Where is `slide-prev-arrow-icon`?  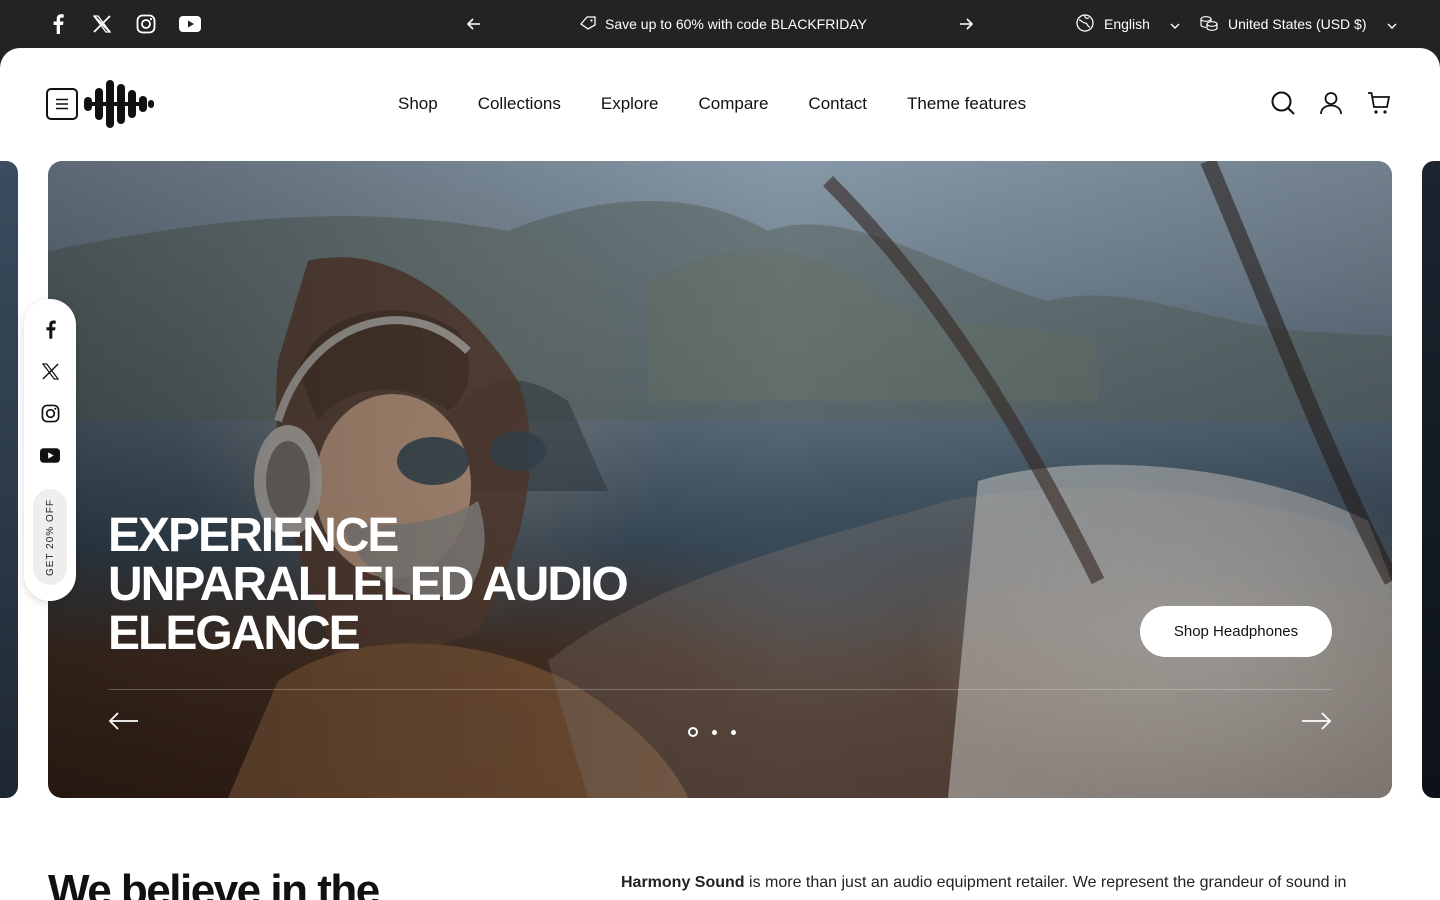
slide-prev-arrow-icon is located at coordinates (124, 721).